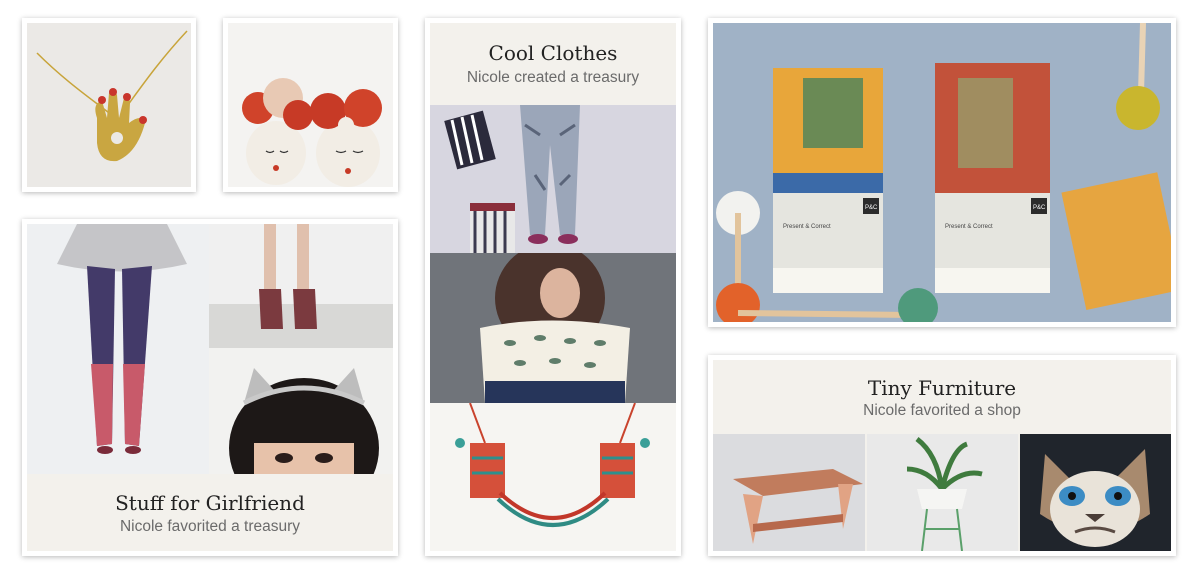 The width and height of the screenshot is (1200, 578). What do you see at coordinates (210, 503) in the screenshot?
I see `card-title: Stuff for Girlfriend` at bounding box center [210, 503].